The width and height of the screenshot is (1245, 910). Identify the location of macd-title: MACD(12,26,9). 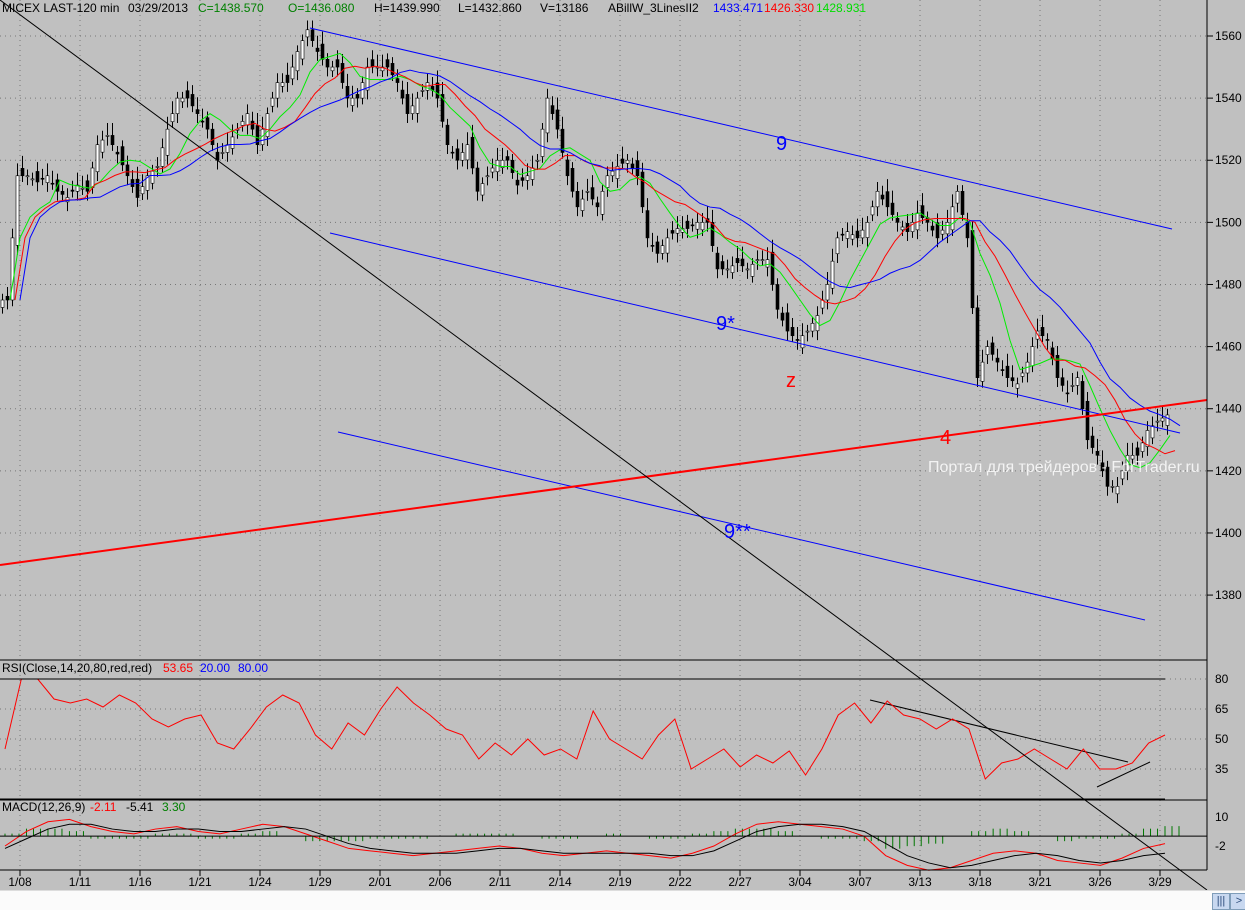
(44, 807).